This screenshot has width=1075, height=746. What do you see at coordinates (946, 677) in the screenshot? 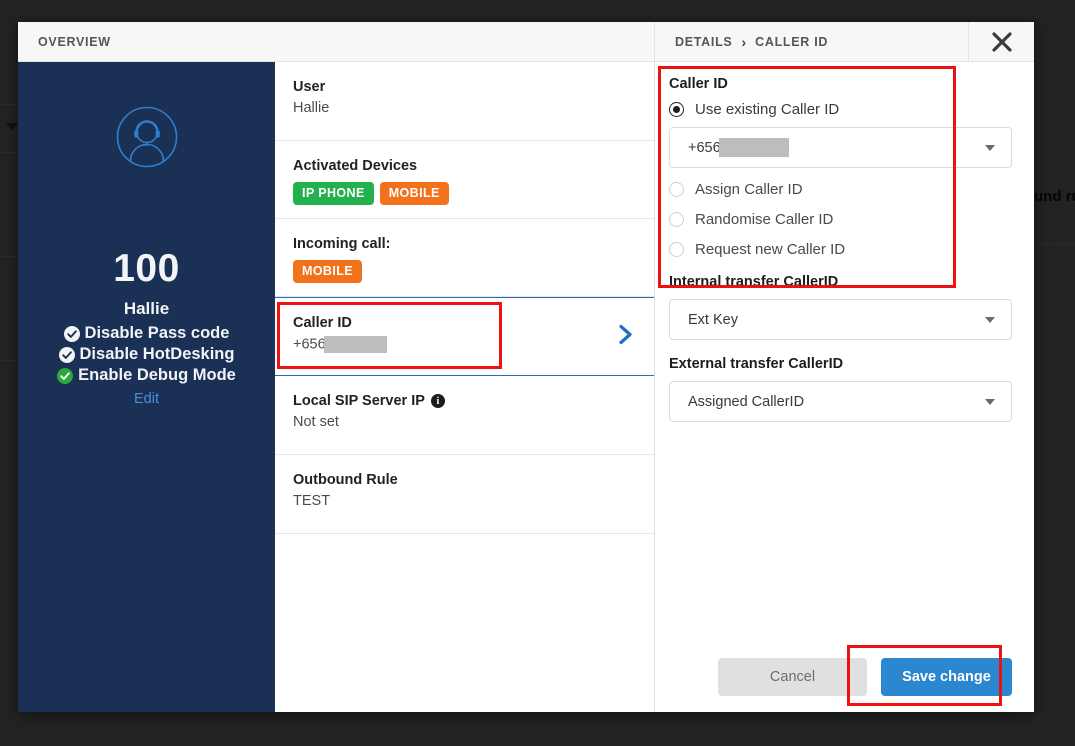
I see `save-change-button: Save change` at bounding box center [946, 677].